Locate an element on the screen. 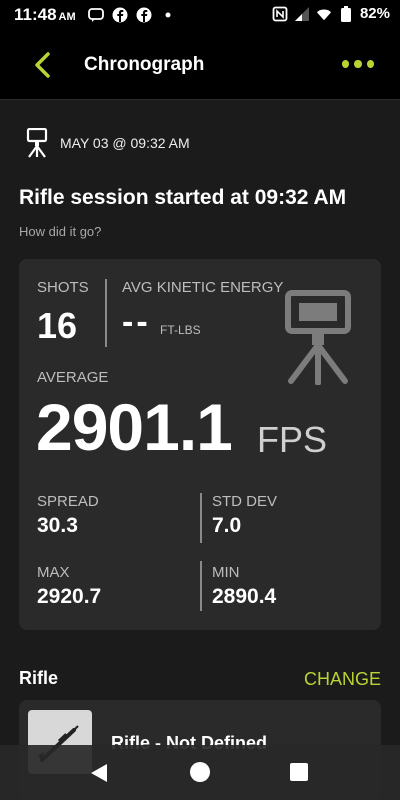  session-date: MAY 03 @ 09:32 AM is located at coordinates (125, 143).